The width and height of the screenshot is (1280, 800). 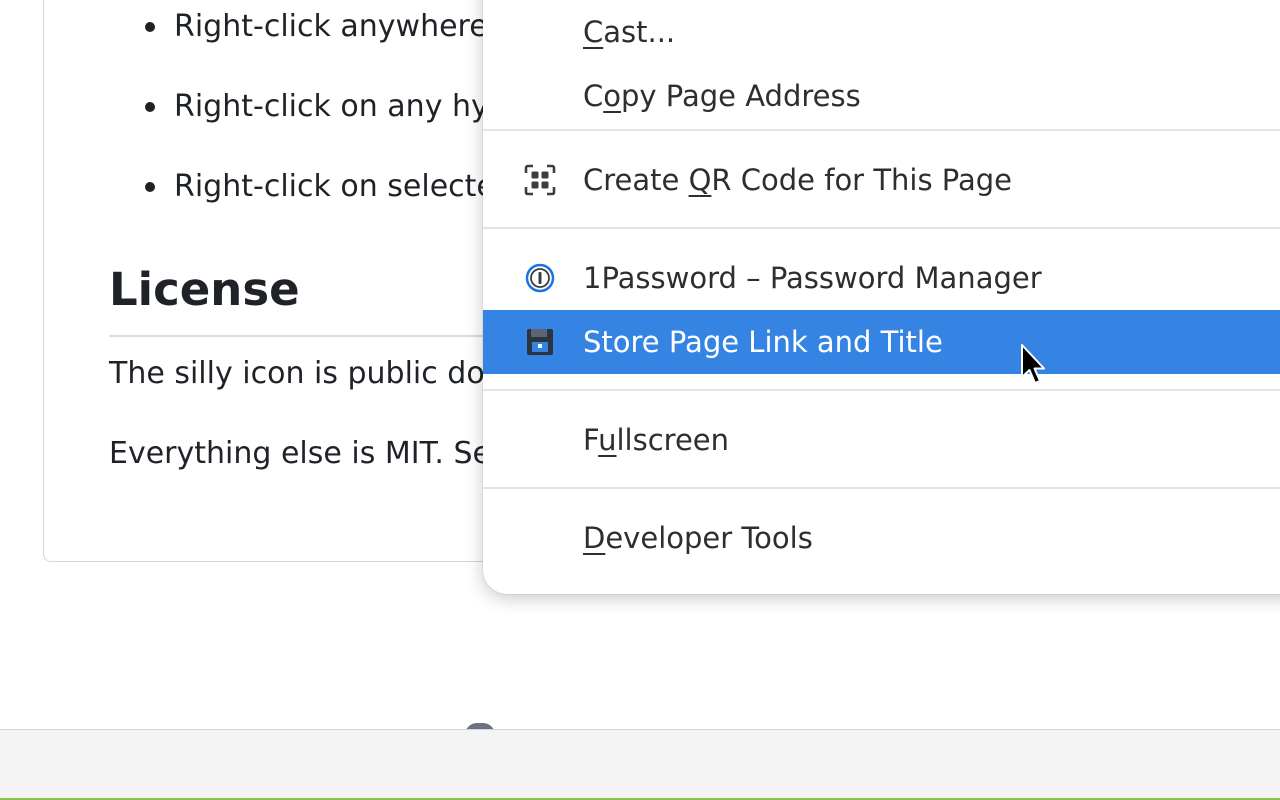 I want to click on floppy-disk-icon, so click(x=540, y=342).